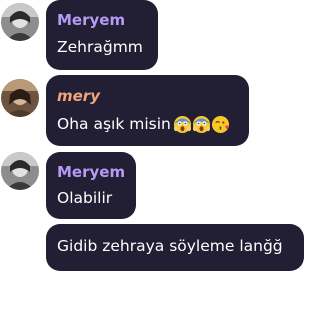 The height and width of the screenshot is (320, 320). I want to click on message-text: Olabilir, so click(85, 198).